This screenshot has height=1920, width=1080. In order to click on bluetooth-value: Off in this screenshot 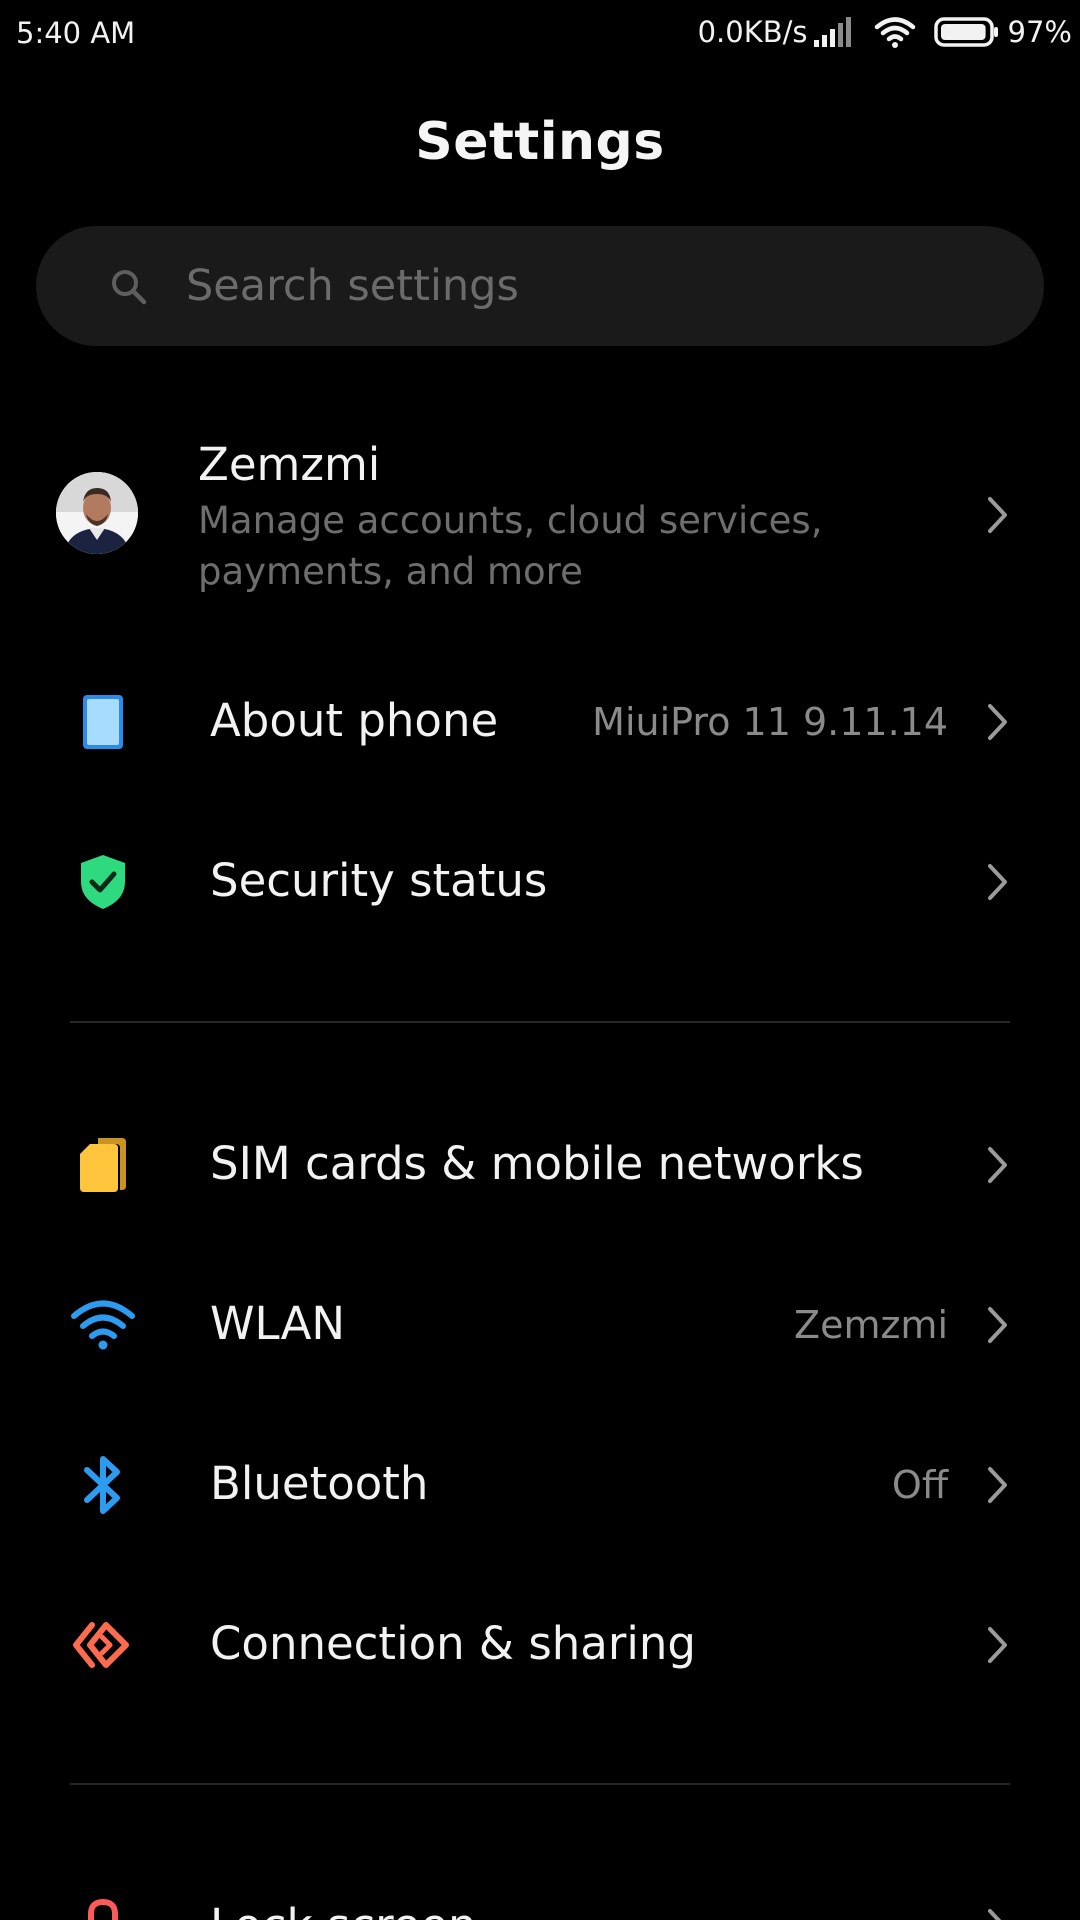, I will do `click(919, 1485)`.